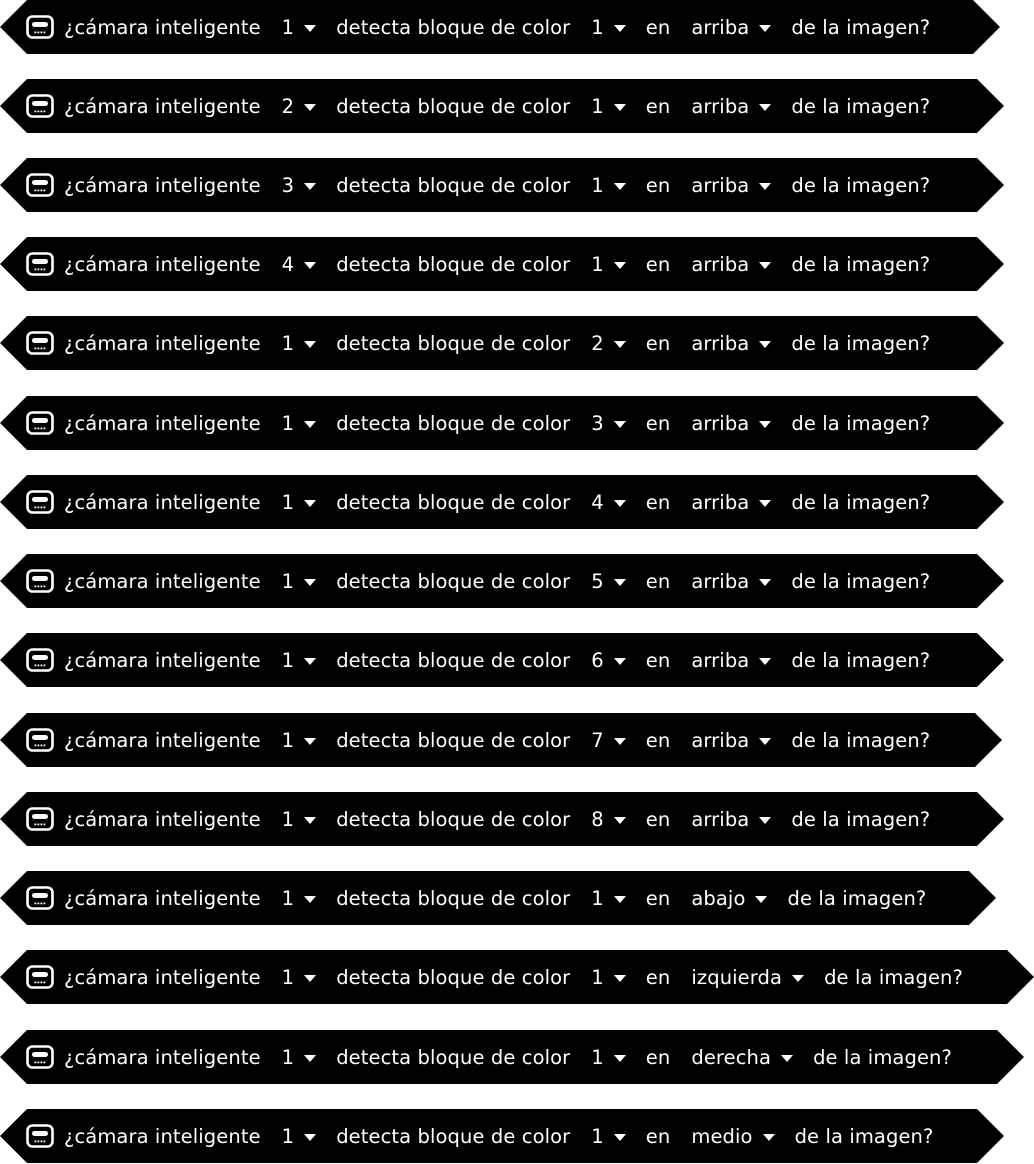 This screenshot has height=1164, width=1034. I want to click on color-number-value: 3, so click(597, 423).